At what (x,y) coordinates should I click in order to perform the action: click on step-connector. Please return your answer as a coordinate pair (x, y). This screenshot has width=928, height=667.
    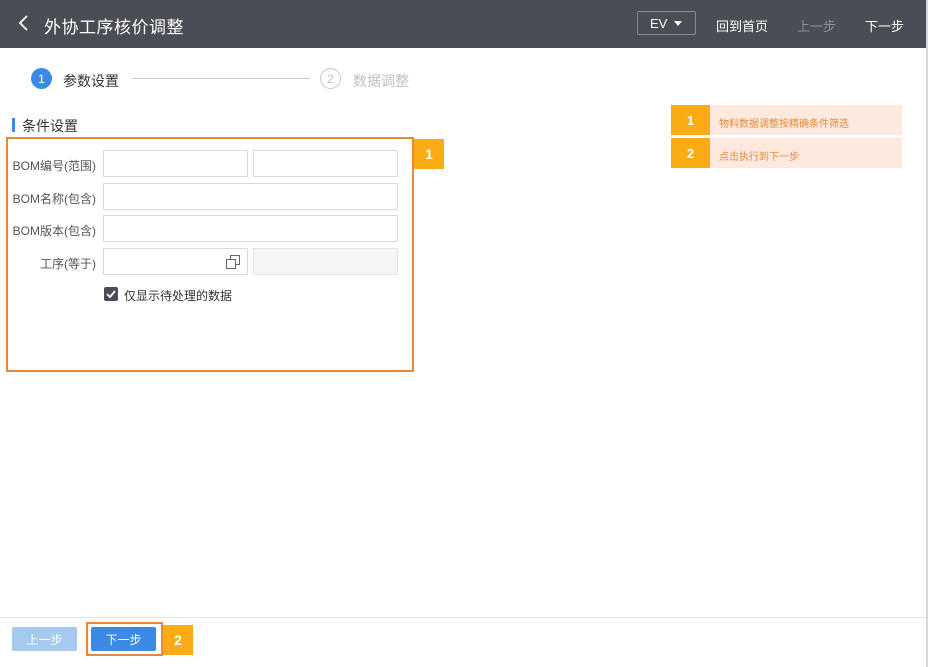
    Looking at the image, I should click on (221, 78).